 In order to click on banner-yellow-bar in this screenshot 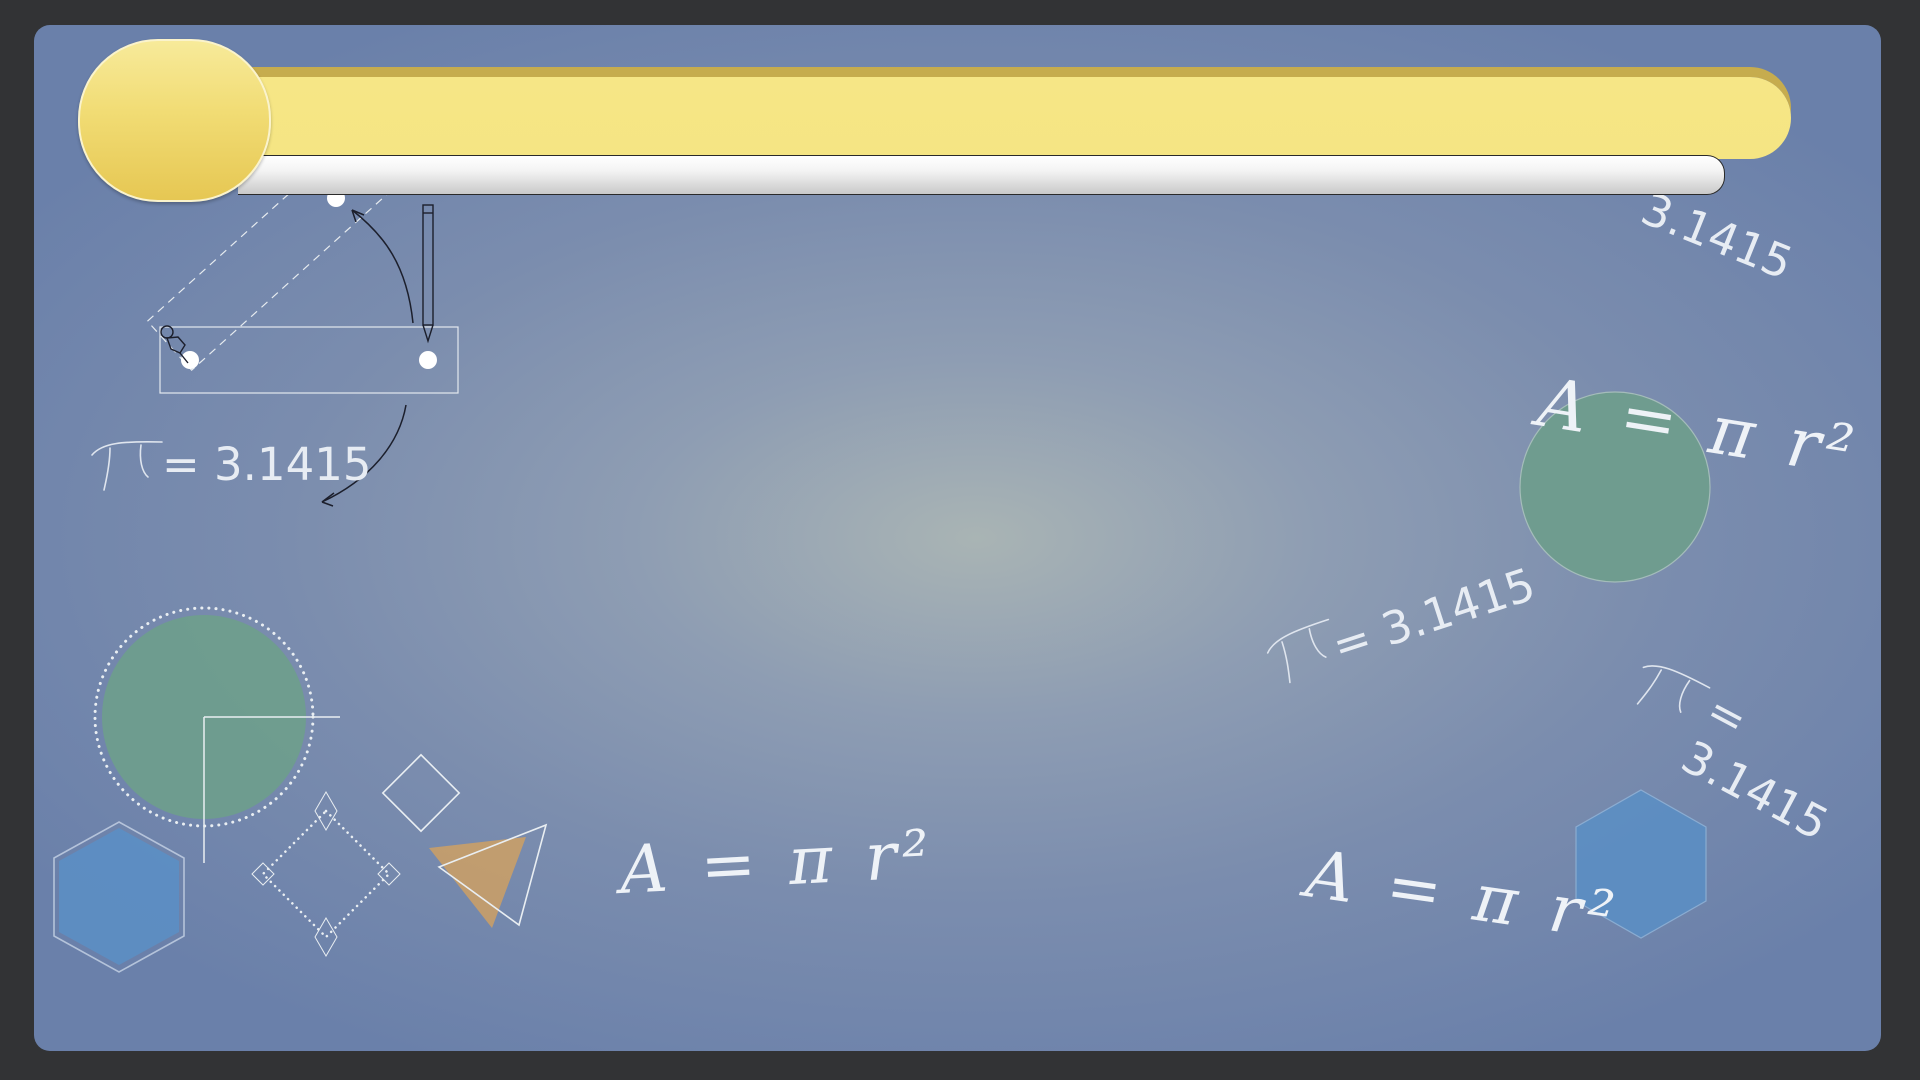, I will do `click(1014, 118)`.